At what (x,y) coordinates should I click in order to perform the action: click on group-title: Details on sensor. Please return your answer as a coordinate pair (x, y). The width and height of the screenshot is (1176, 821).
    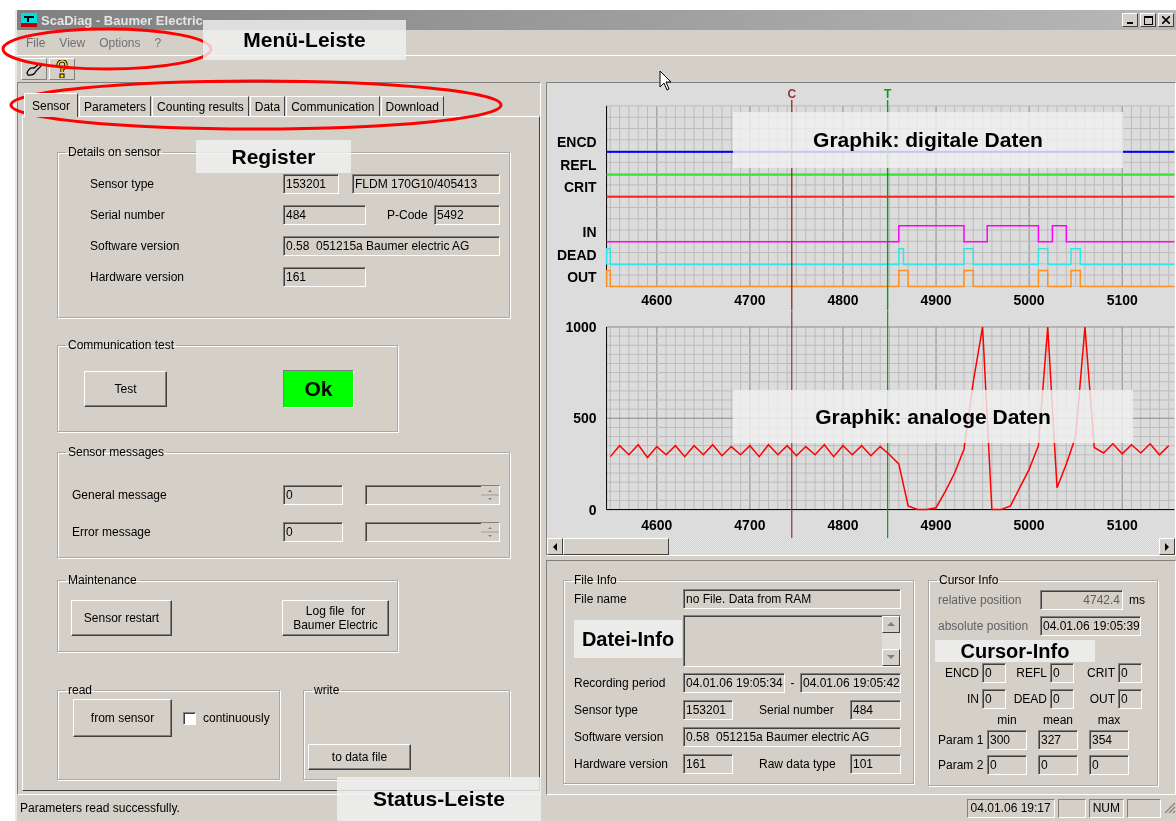
    Looking at the image, I should click on (114, 152).